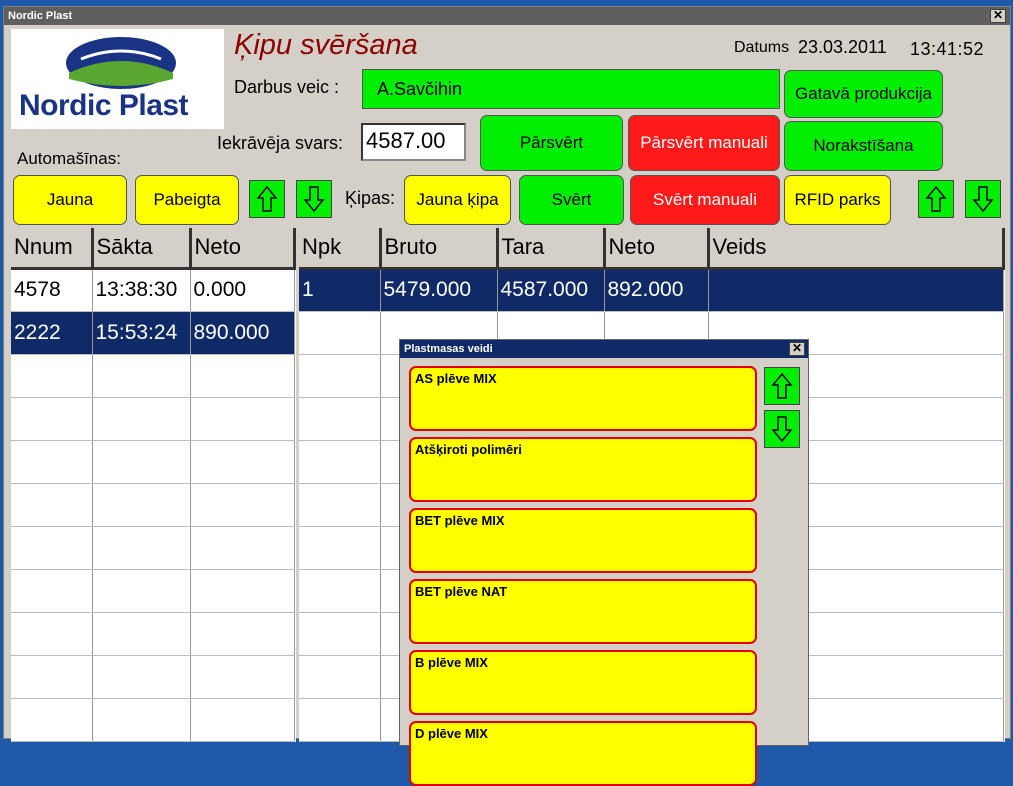  Describe the element at coordinates (856, 290) in the screenshot. I see `table-cell` at that location.